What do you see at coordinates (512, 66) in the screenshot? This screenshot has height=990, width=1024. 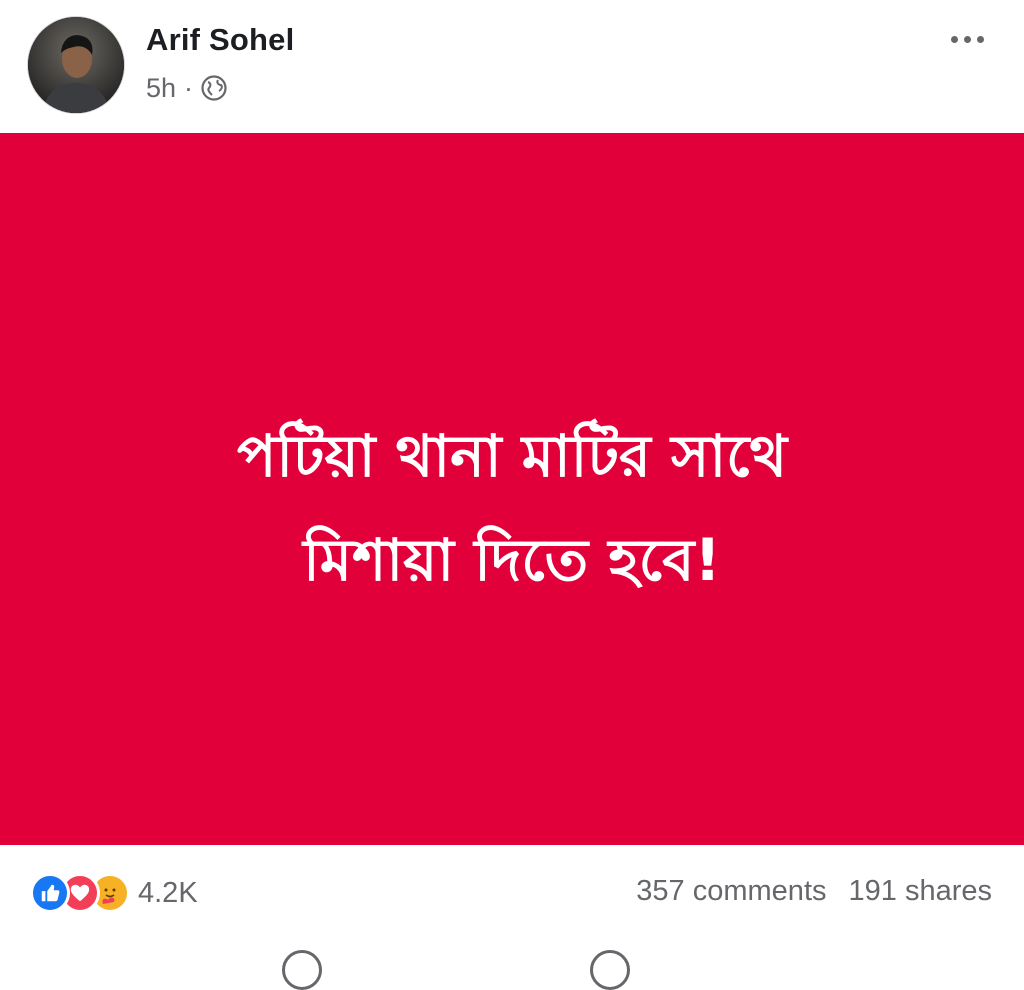 I see `post-header: Arif Sohel 5h ·` at bounding box center [512, 66].